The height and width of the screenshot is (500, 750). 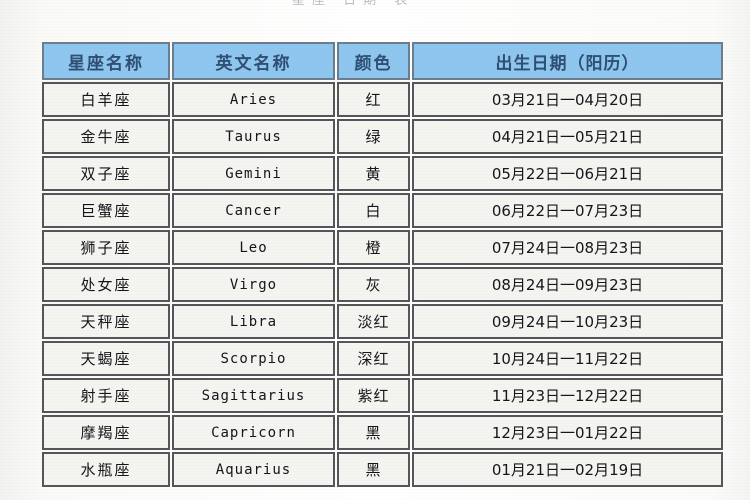 What do you see at coordinates (567, 432) in the screenshot?
I see `cell-birth-date: 12月23日一01月22日` at bounding box center [567, 432].